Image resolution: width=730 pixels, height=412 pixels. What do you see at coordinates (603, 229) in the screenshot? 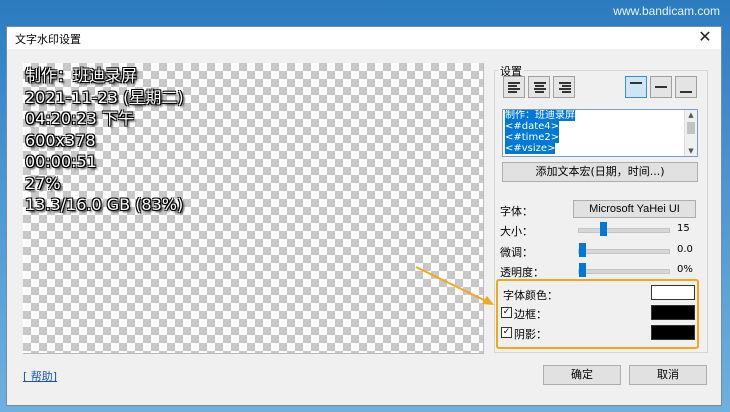
I see `size-slider-thumb` at bounding box center [603, 229].